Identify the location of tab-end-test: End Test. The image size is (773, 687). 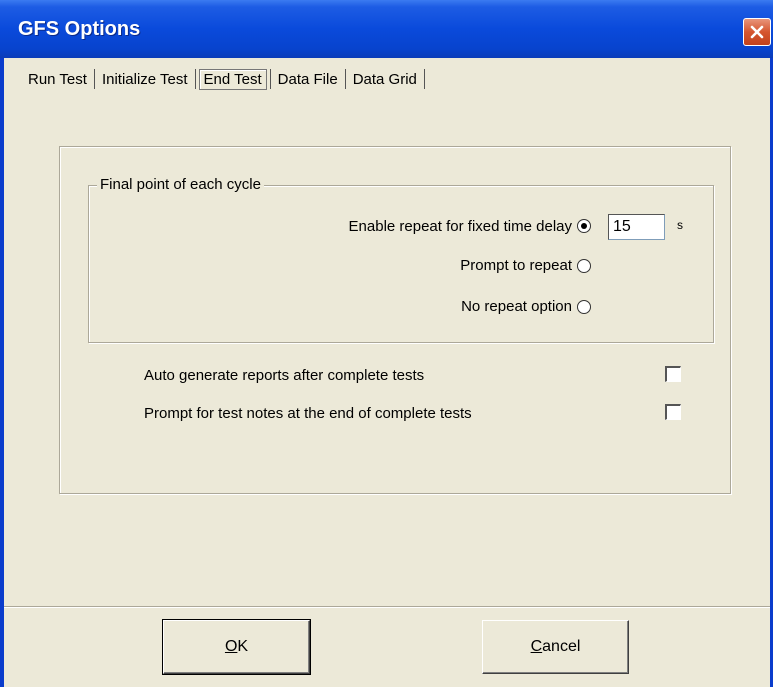
(232, 79).